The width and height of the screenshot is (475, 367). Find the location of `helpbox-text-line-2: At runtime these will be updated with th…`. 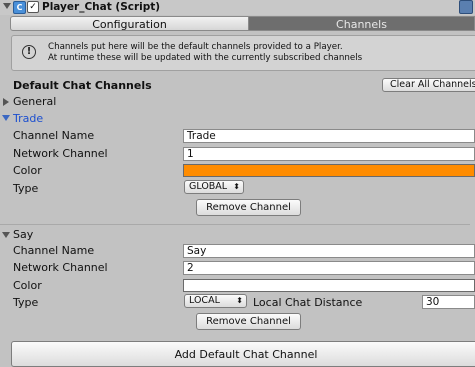

helpbox-text-line-2: At runtime these will be updated with th… is located at coordinates (205, 58).